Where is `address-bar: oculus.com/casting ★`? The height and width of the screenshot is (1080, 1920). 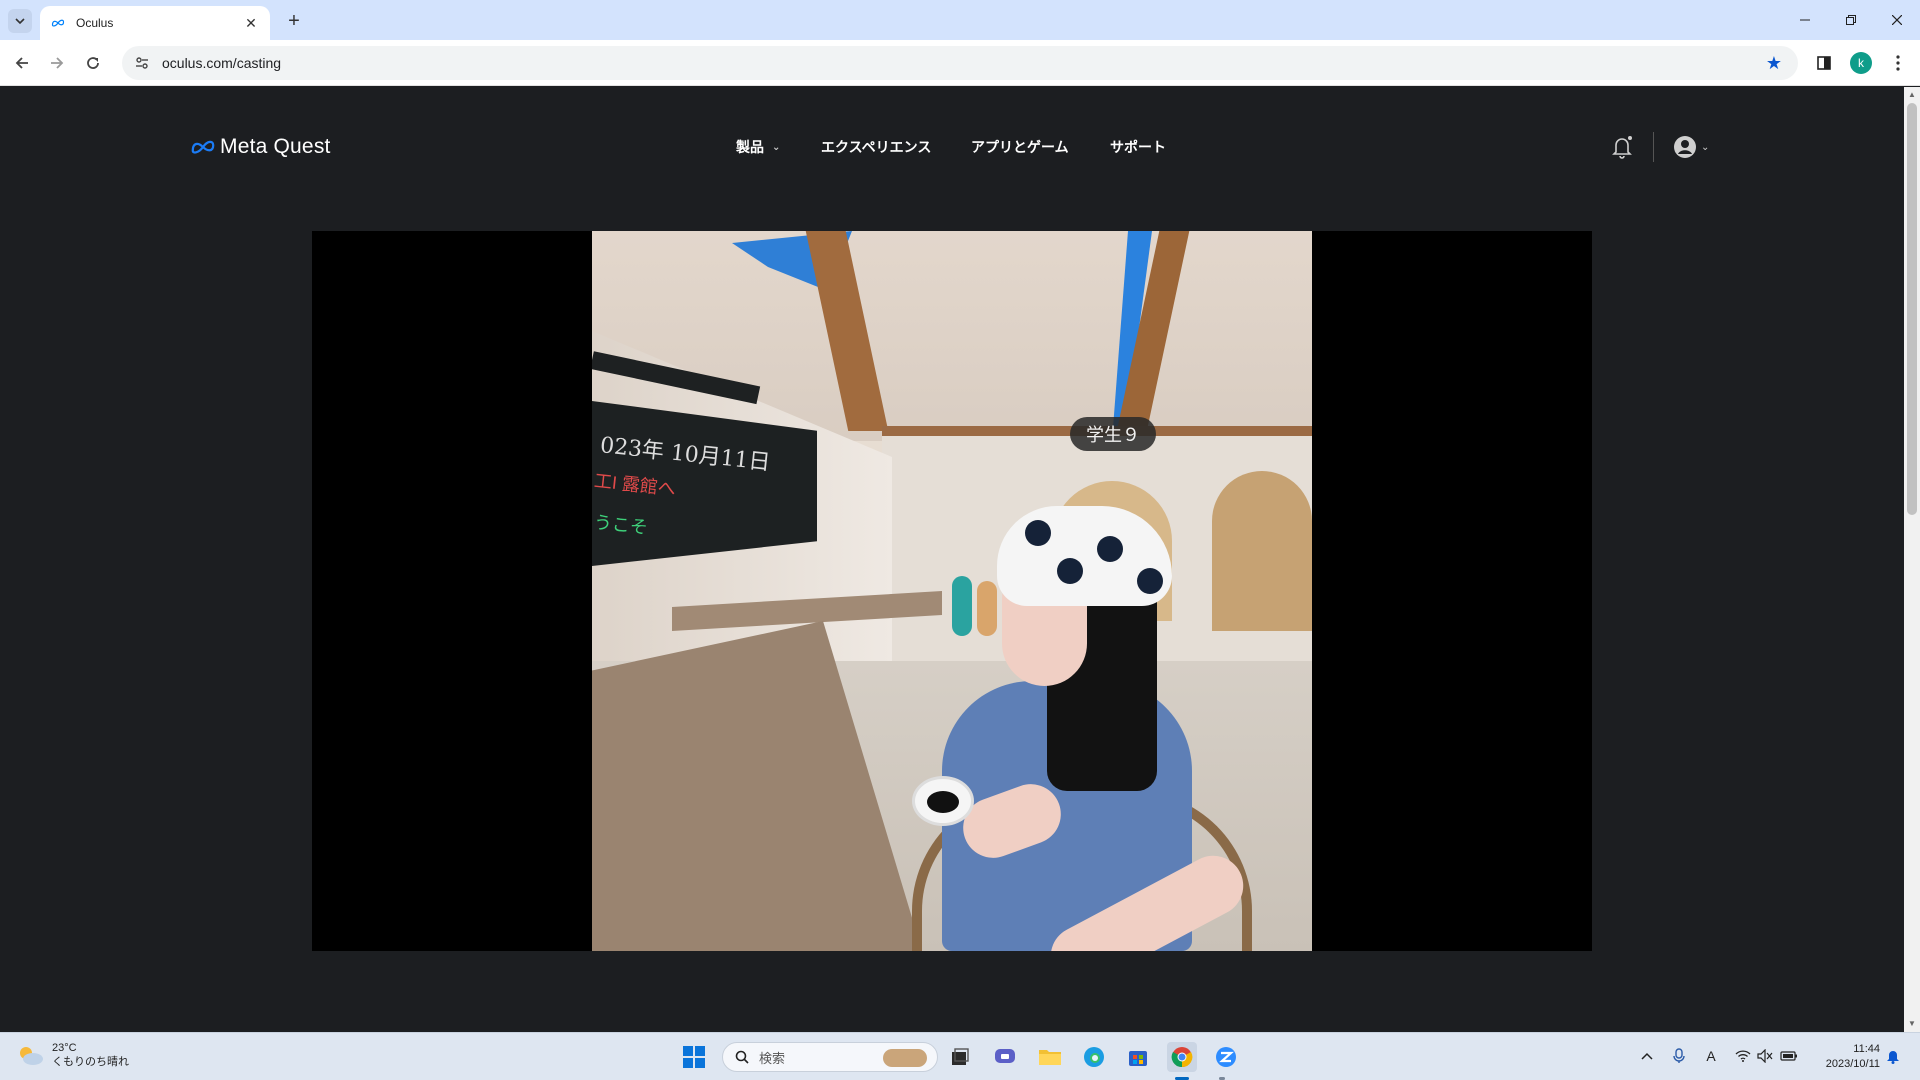 address-bar: oculus.com/casting ★ is located at coordinates (960, 63).